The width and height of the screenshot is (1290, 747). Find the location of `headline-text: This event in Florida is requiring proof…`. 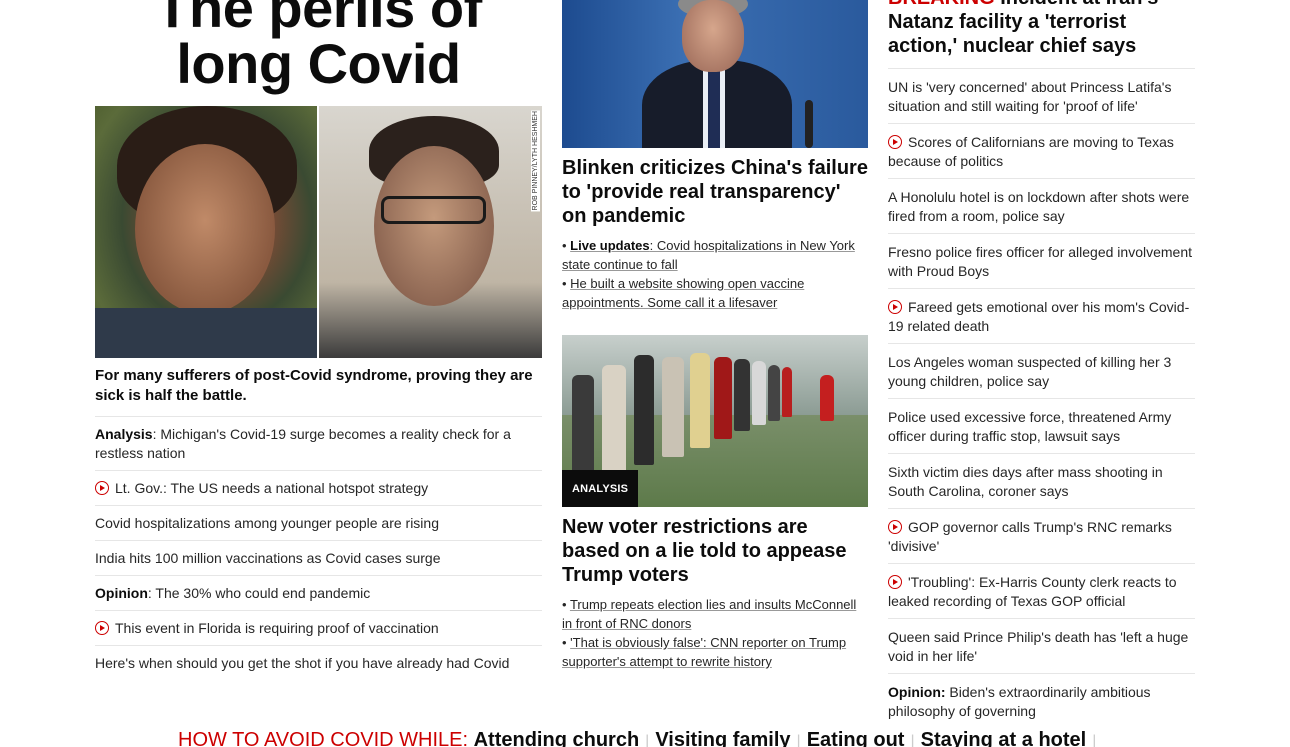

headline-text: This event in Florida is requiring proof… is located at coordinates (277, 628).